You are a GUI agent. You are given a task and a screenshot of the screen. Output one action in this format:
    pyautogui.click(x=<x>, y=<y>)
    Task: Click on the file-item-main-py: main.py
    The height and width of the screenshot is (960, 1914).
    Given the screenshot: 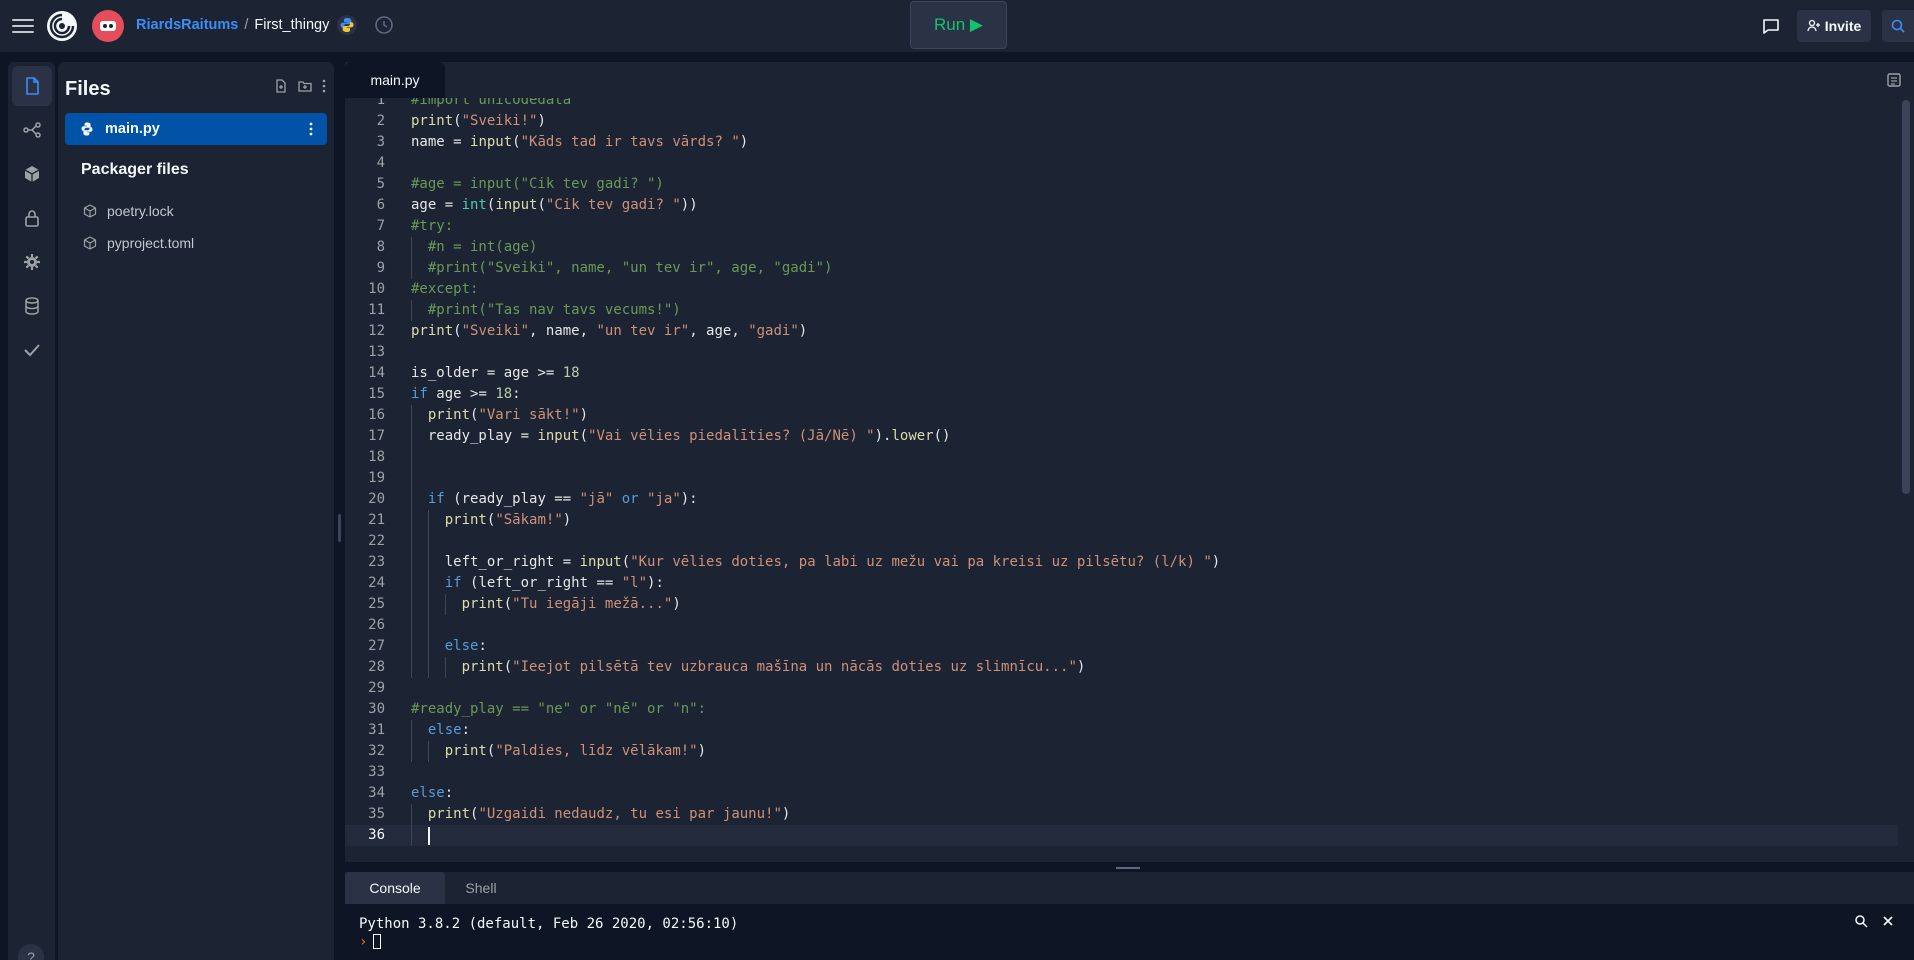 What is the action you would take?
    pyautogui.click(x=196, y=129)
    